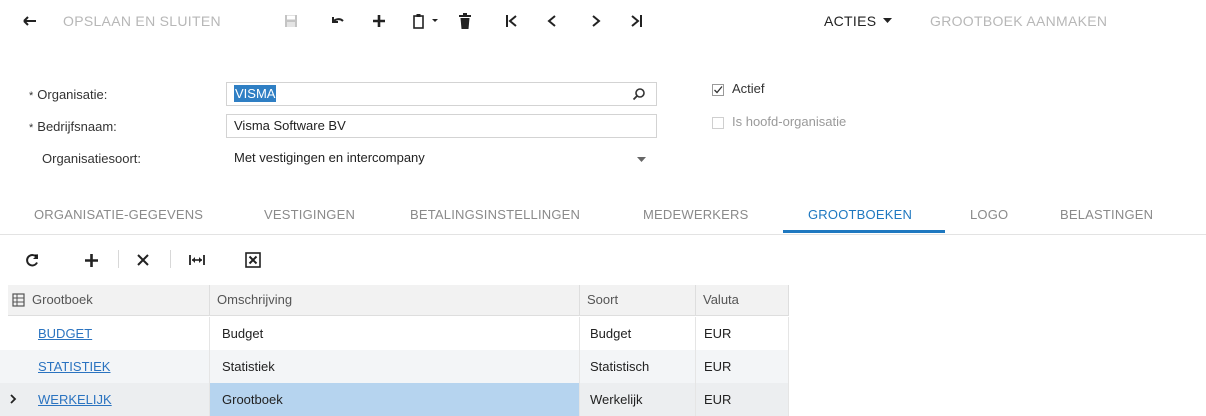  Describe the element at coordinates (789, 121) in the screenshot. I see `head-org-label: Is hoofd-organisatie` at that location.